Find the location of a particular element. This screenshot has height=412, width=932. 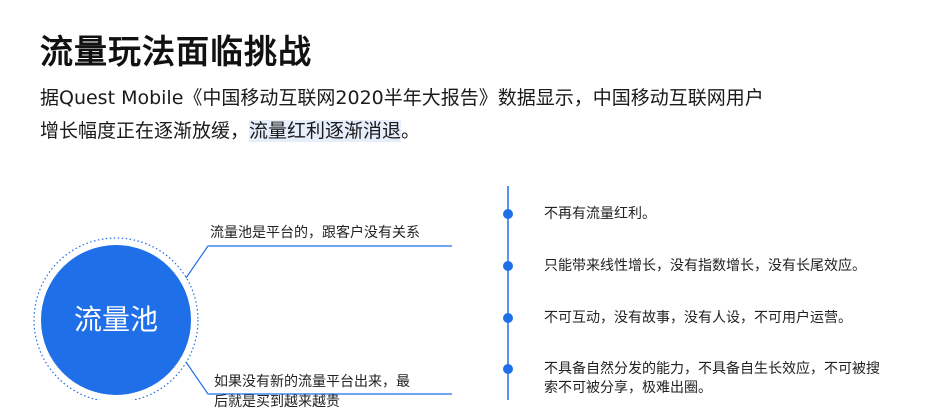

branch-label-bottom: 如果没有新的流量平台出来，最 is located at coordinates (312, 382).